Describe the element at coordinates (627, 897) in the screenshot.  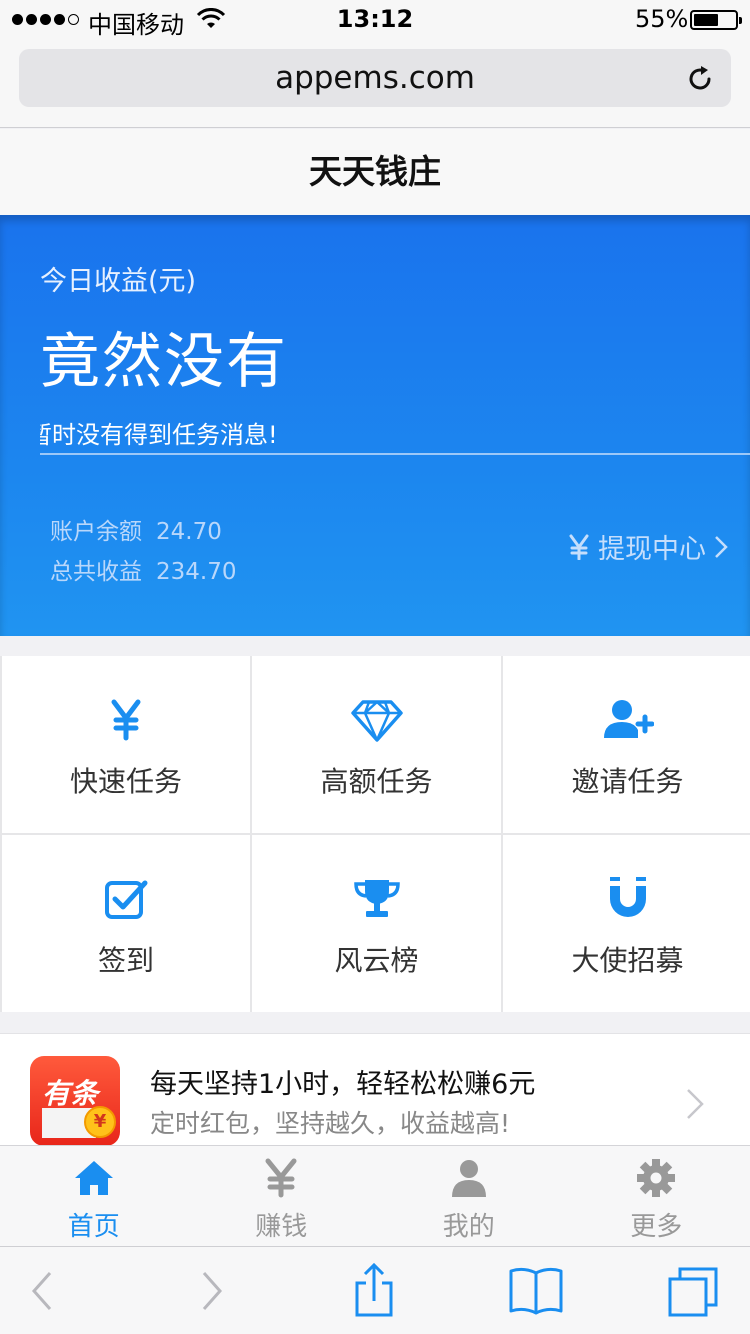
I see `magnet-icon` at that location.